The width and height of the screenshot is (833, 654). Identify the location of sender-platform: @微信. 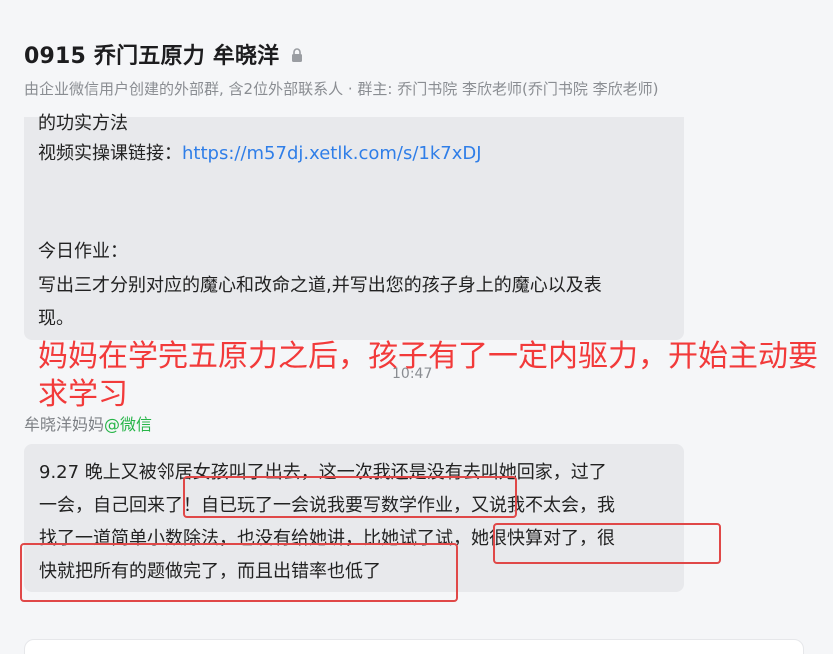
(128, 424).